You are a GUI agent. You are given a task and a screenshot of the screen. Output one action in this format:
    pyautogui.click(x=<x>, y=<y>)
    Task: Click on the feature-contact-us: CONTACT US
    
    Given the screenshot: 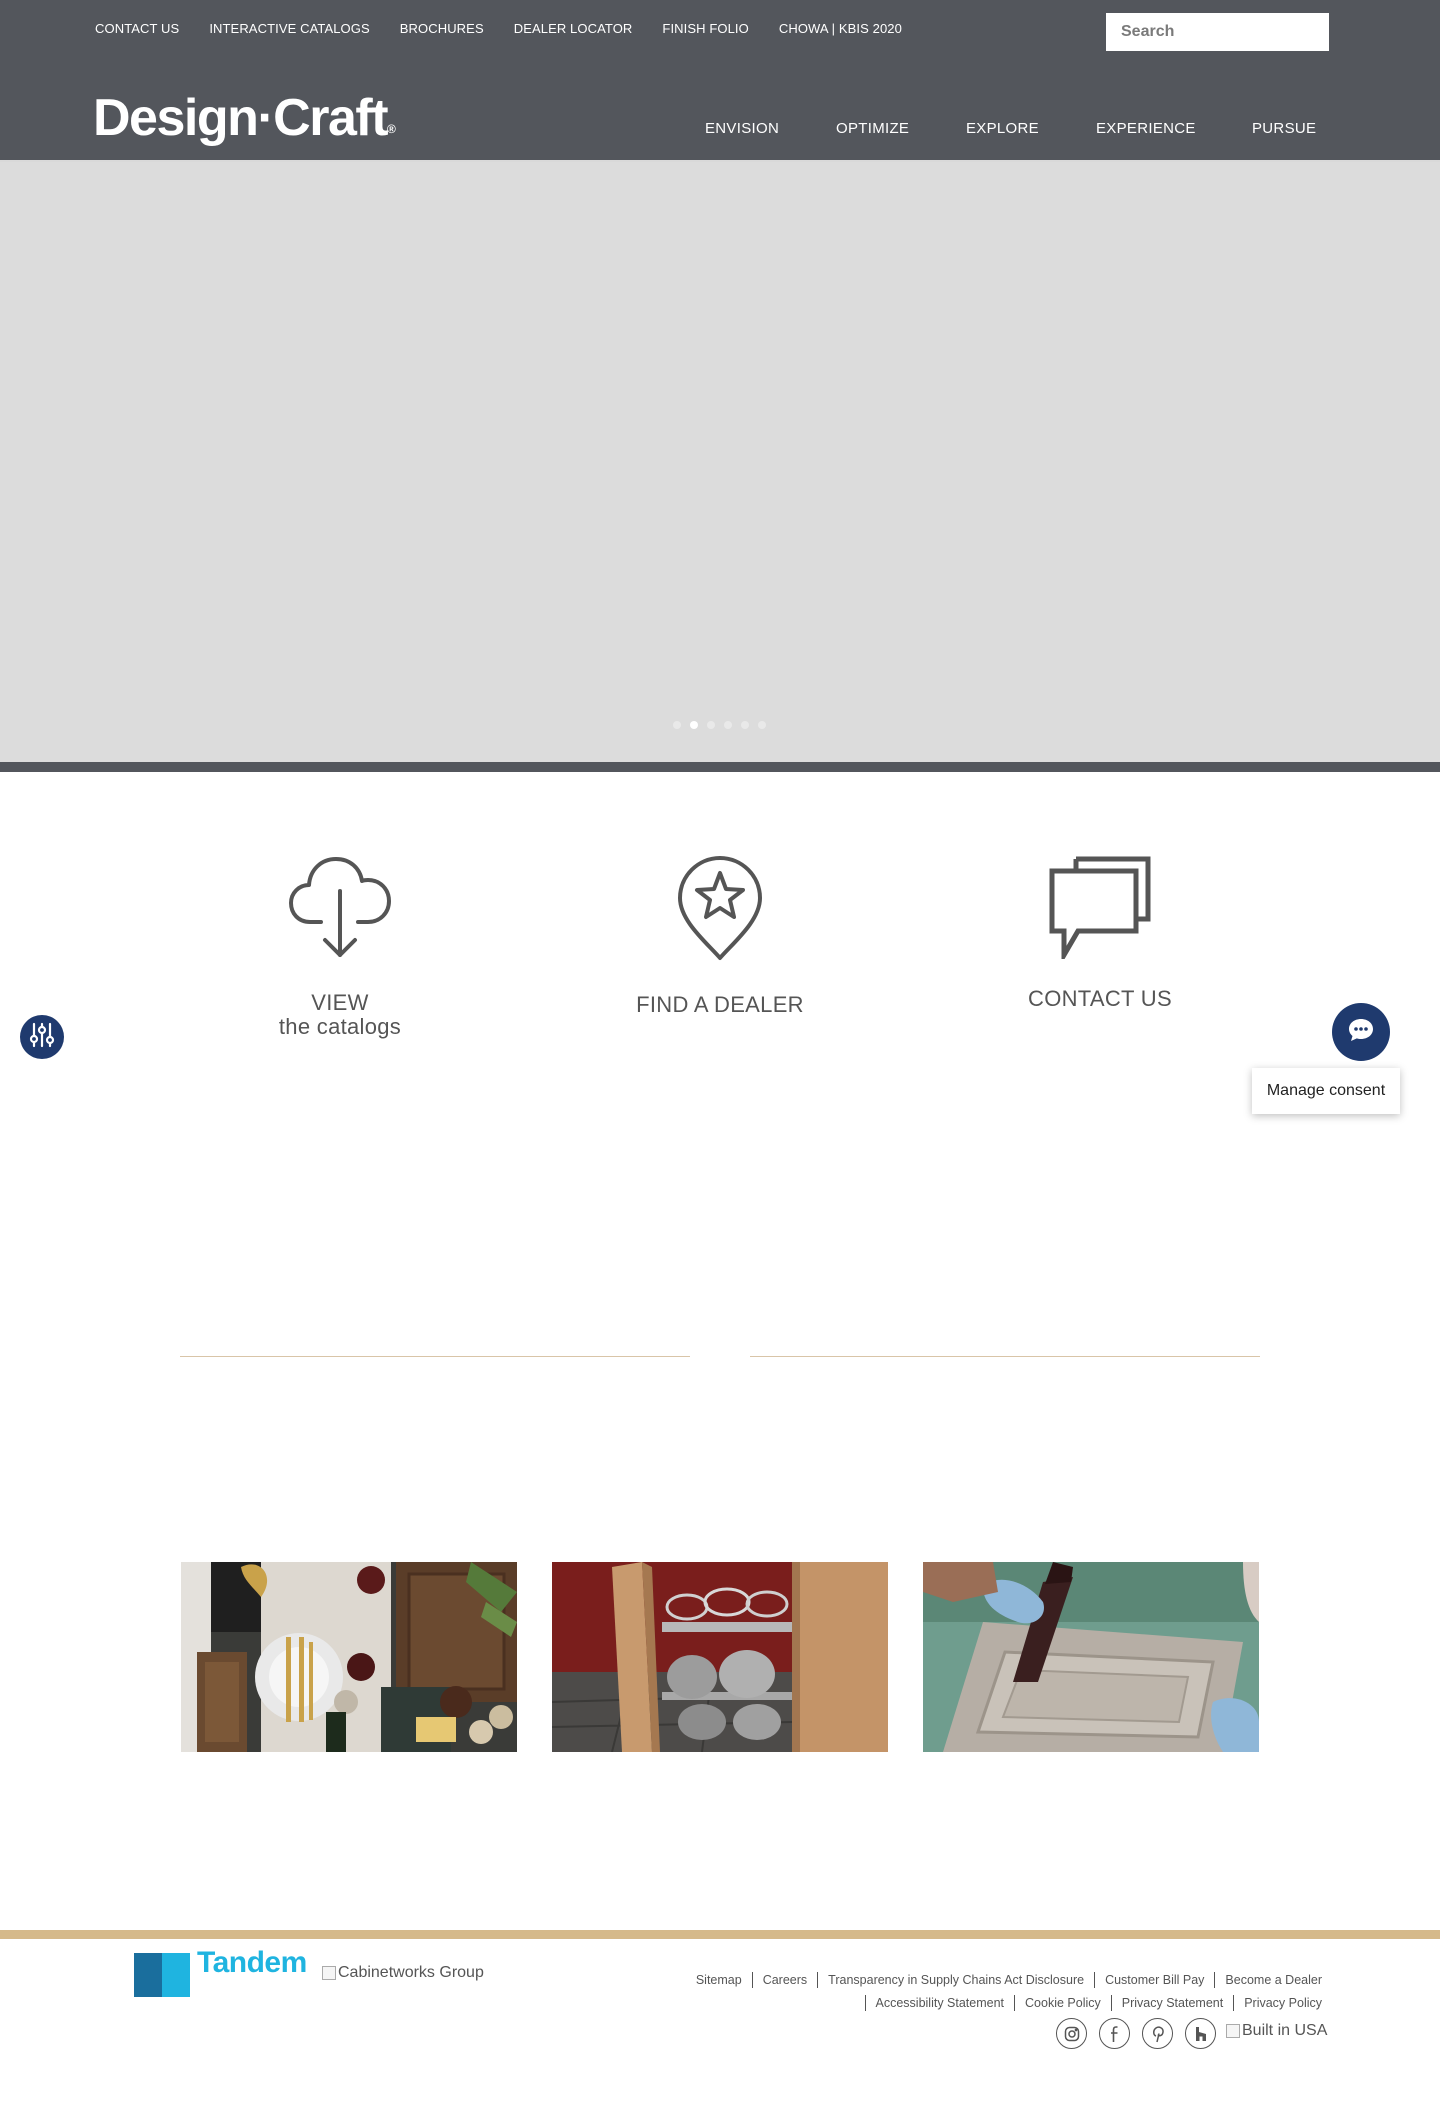 What is the action you would take?
    pyautogui.click(x=1100, y=933)
    